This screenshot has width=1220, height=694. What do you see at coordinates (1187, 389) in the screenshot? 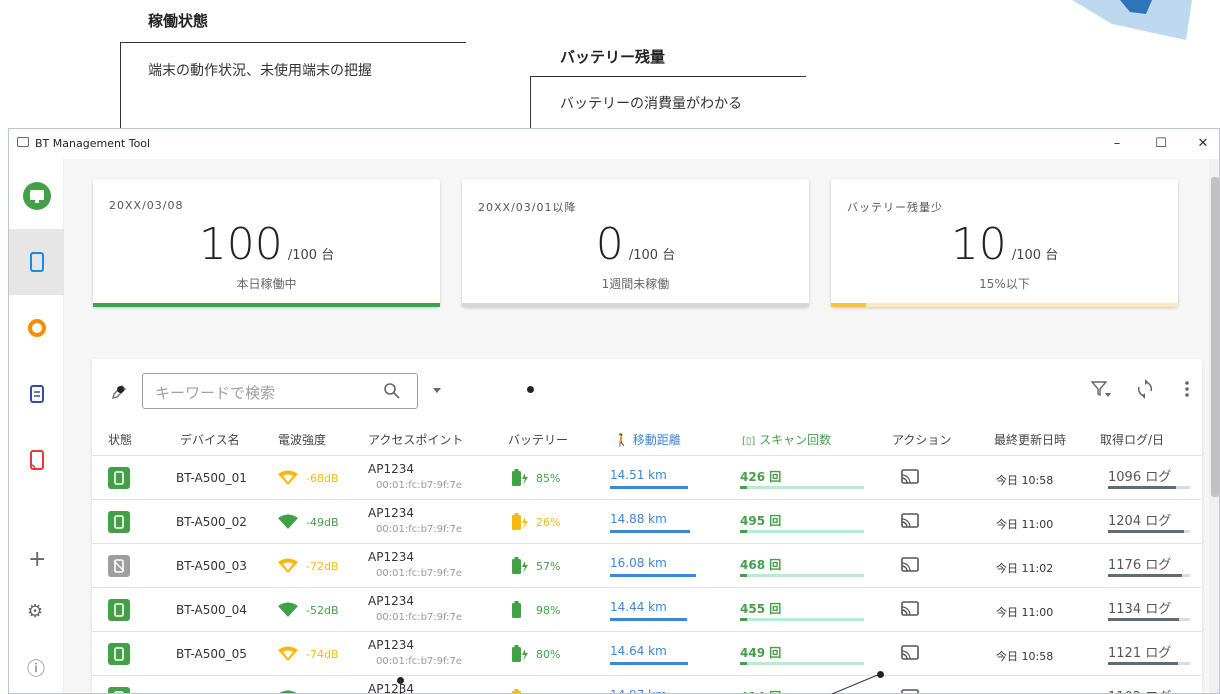
I see `more-vertical-icon` at bounding box center [1187, 389].